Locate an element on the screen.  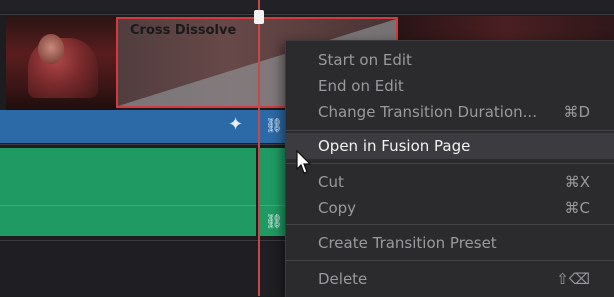
menu-item-label: Copy is located at coordinates (337, 208).